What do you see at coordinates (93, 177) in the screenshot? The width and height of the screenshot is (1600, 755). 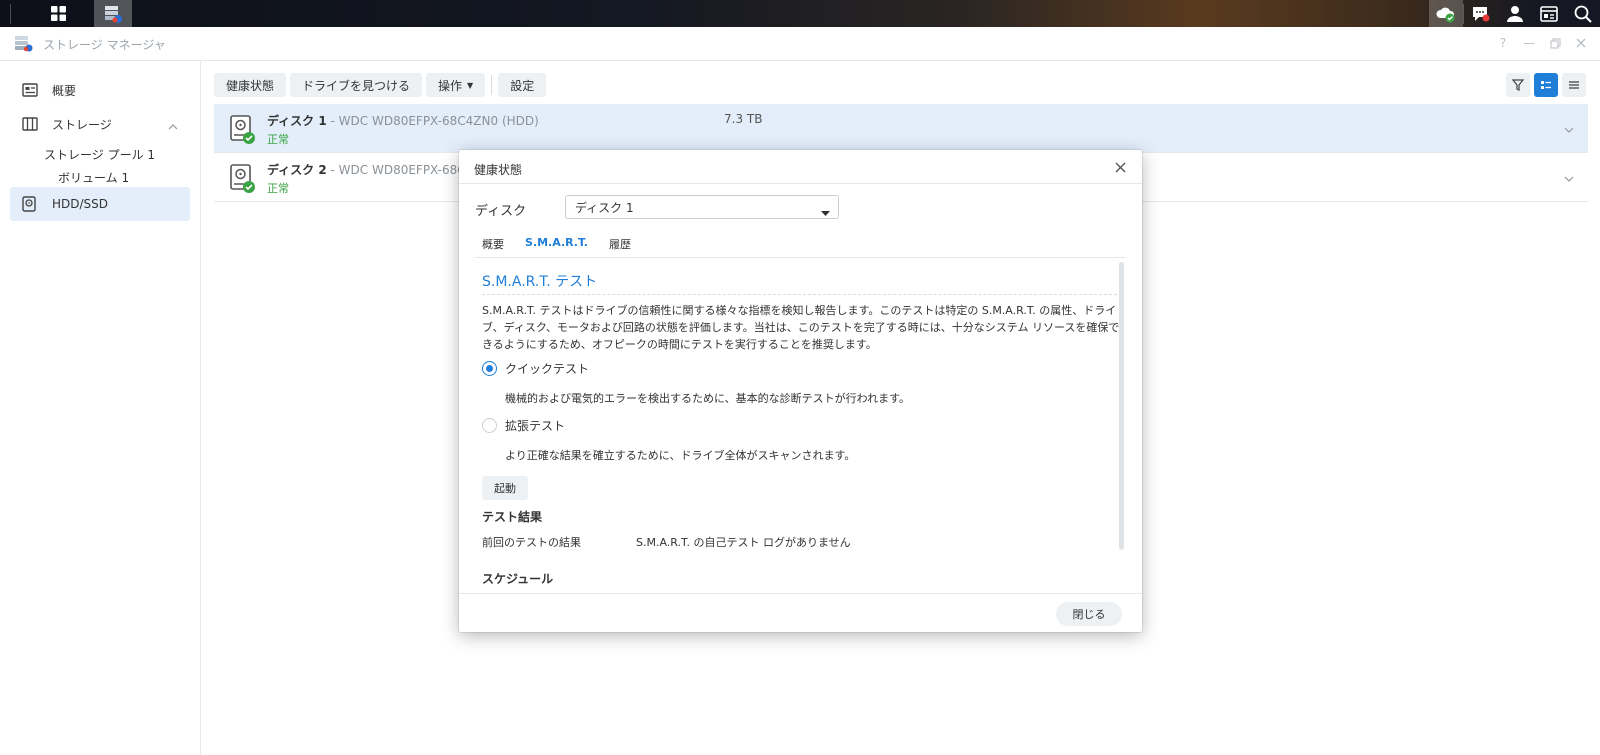 I see `sidebar-item-volume: ボリューム 1` at bounding box center [93, 177].